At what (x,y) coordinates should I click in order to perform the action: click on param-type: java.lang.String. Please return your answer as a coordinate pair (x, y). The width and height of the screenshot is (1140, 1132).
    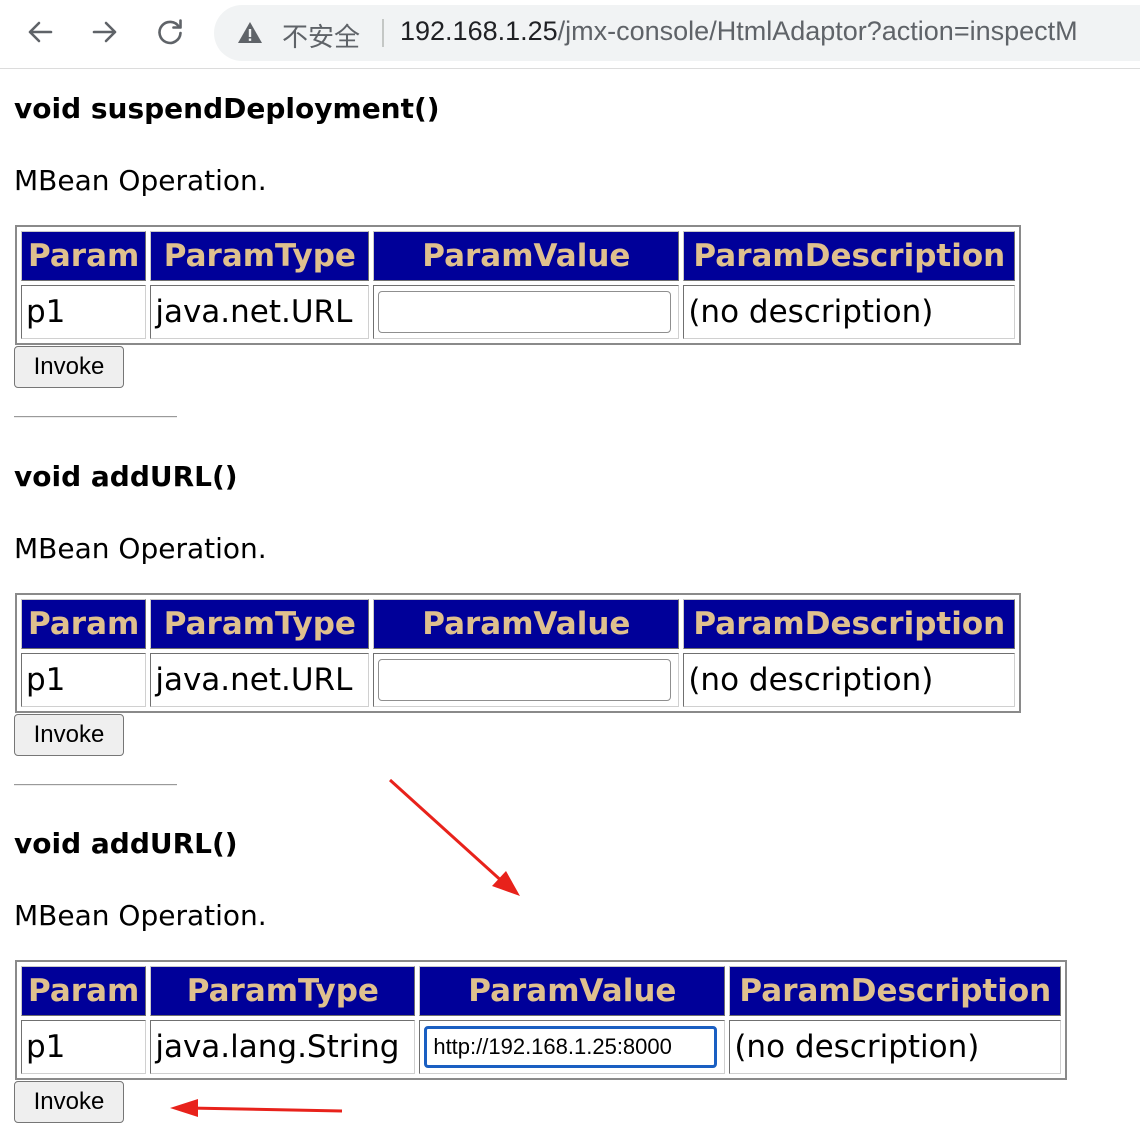
    Looking at the image, I should click on (283, 1047).